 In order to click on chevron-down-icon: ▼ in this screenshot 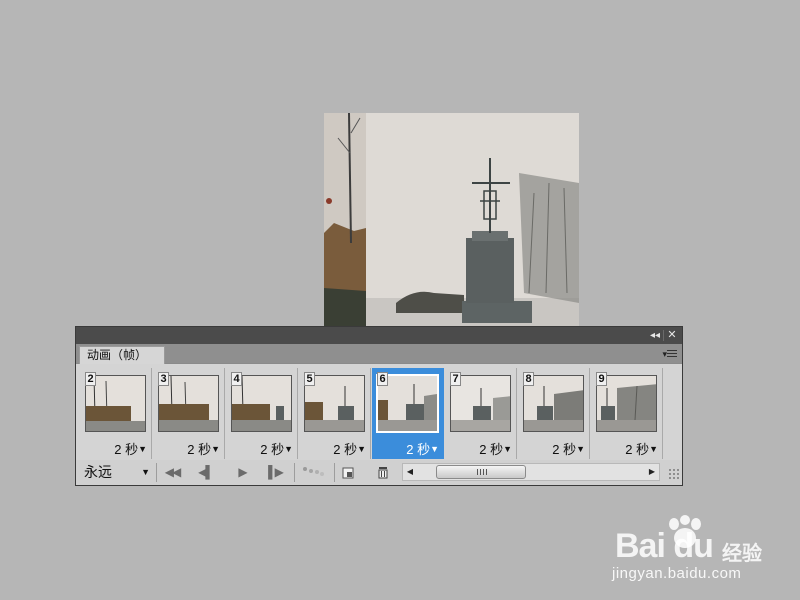, I will do `click(145, 472)`.